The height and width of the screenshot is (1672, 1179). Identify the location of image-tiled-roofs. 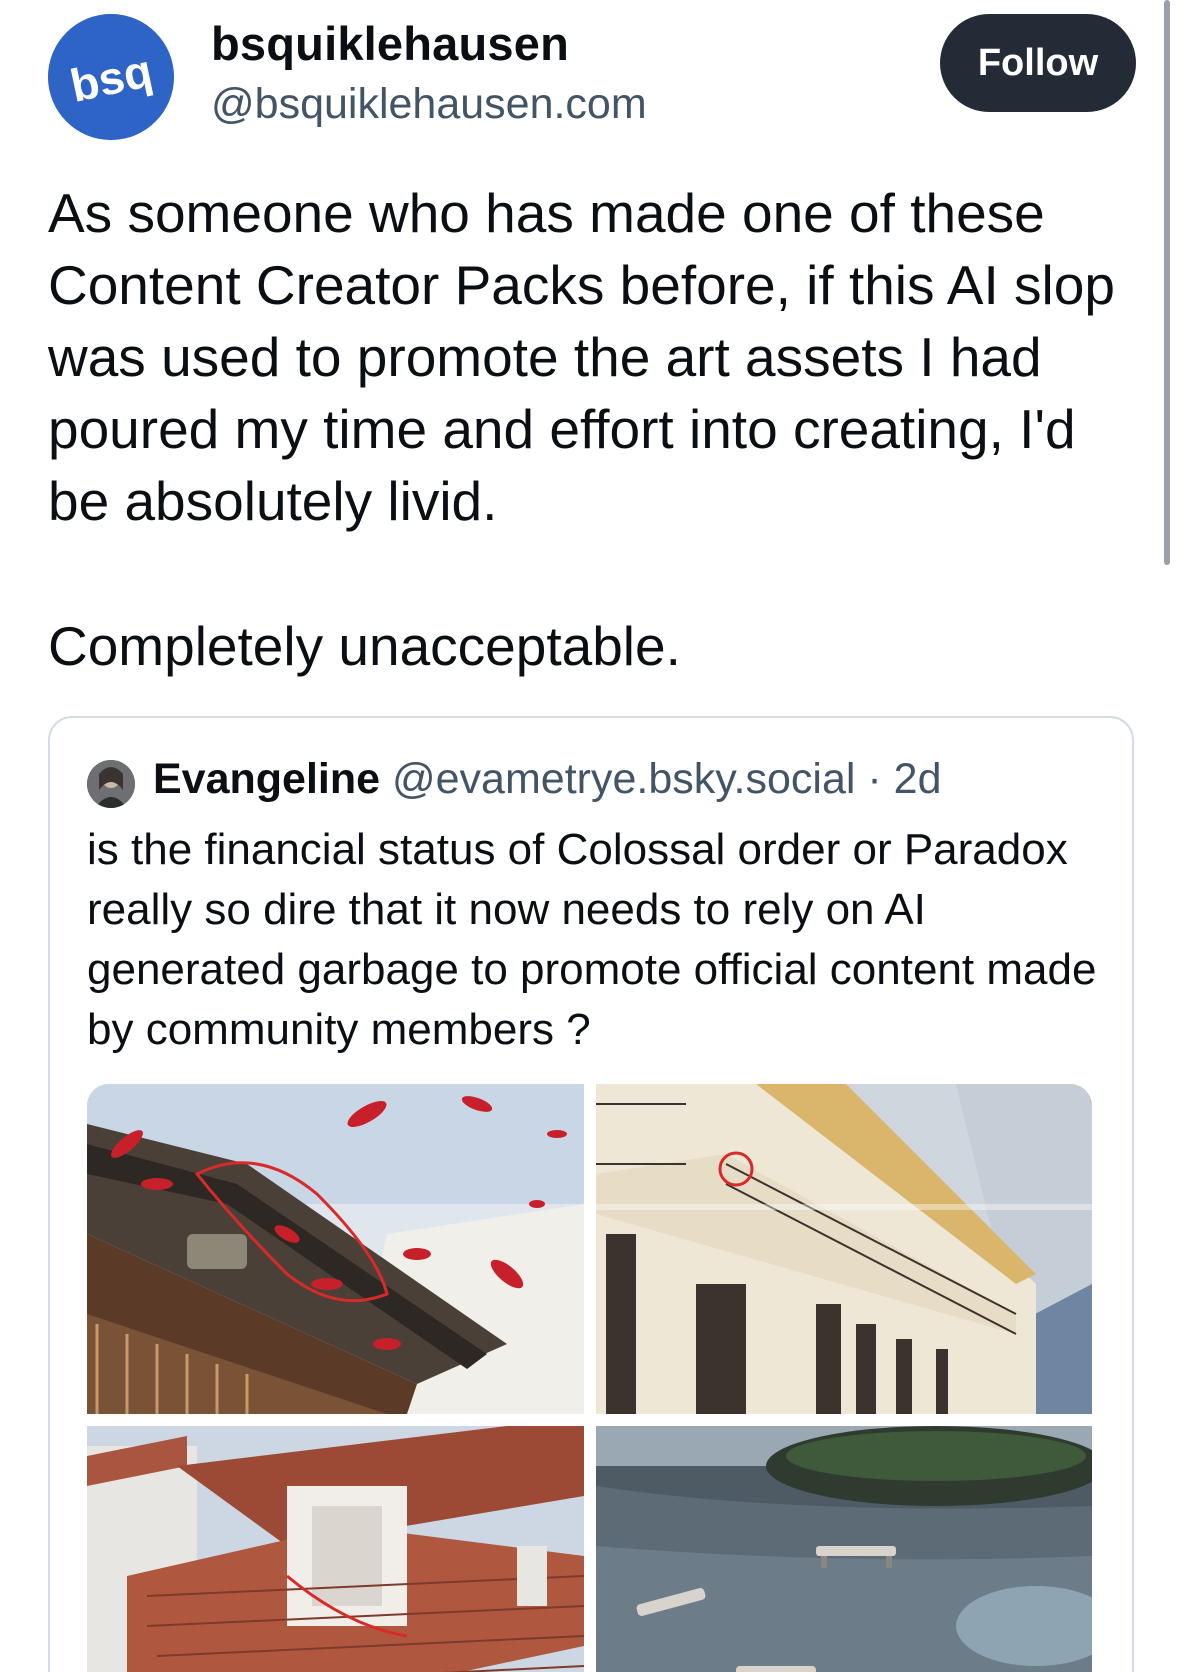
(335, 1549).